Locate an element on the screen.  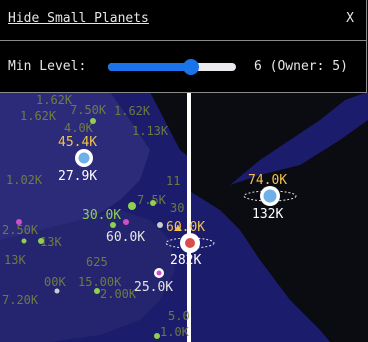
planet-silver-label: 30.0K is located at coordinates (101, 215).